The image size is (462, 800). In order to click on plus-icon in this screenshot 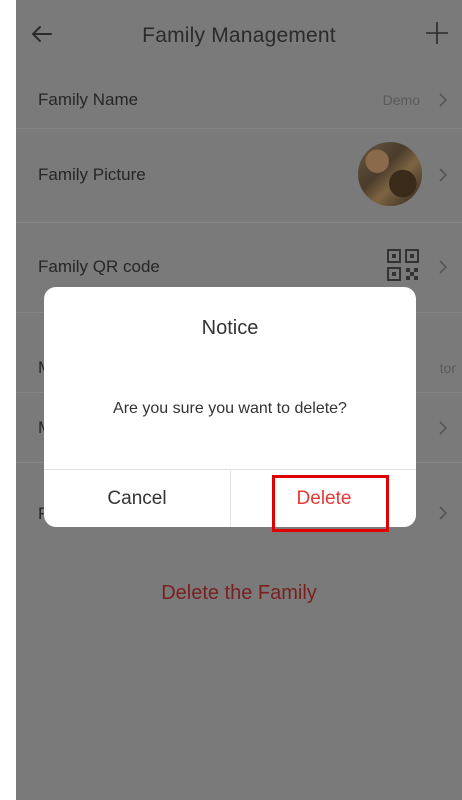, I will do `click(437, 33)`.